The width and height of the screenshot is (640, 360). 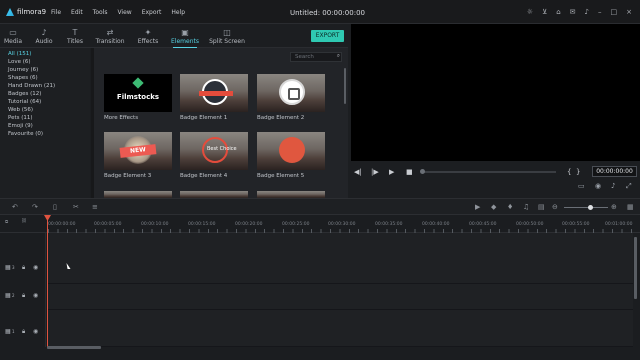 What do you see at coordinates (95, 207) in the screenshot?
I see `audio-adjust-icon: ≡` at bounding box center [95, 207].